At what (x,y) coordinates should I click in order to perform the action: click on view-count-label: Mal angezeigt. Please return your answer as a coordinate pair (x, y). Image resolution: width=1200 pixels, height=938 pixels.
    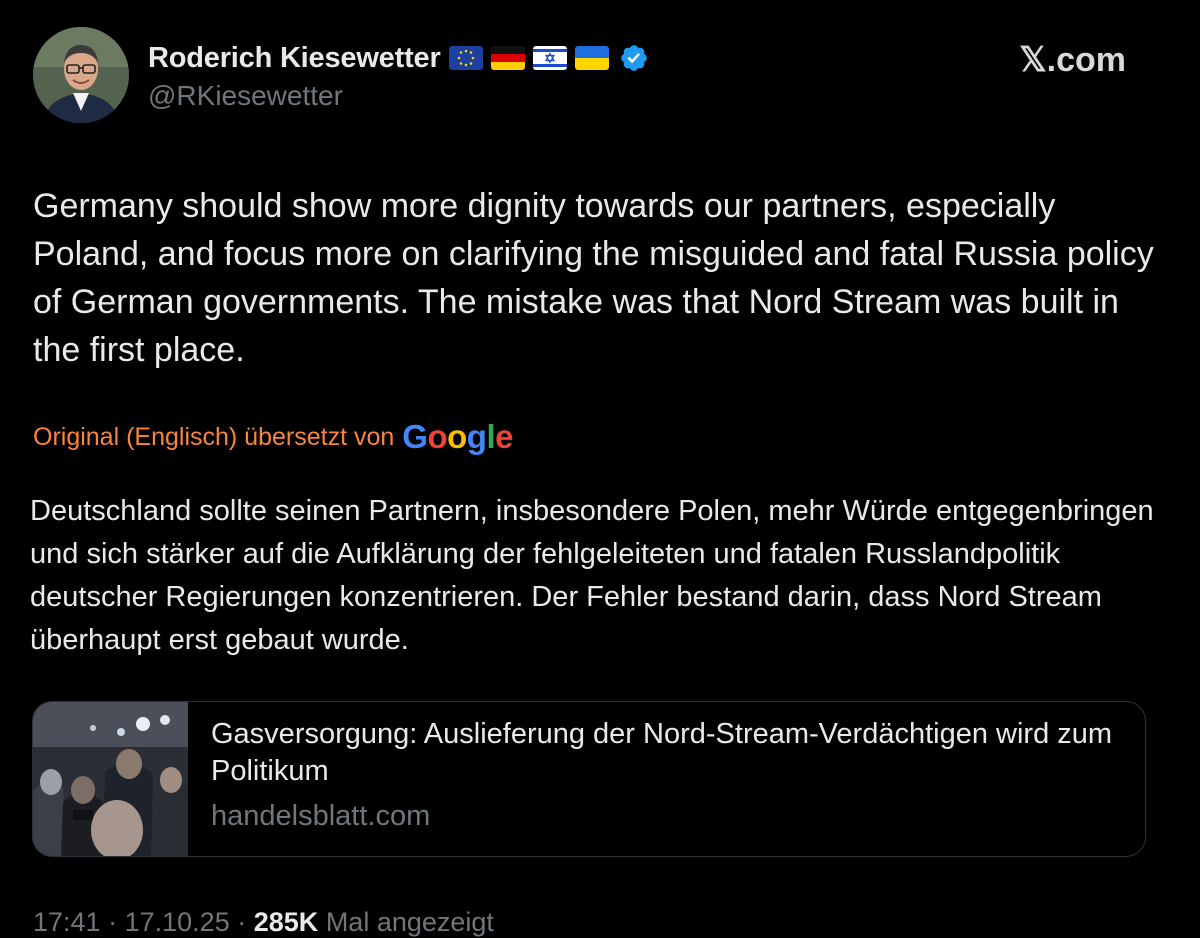
    Looking at the image, I should click on (409, 922).